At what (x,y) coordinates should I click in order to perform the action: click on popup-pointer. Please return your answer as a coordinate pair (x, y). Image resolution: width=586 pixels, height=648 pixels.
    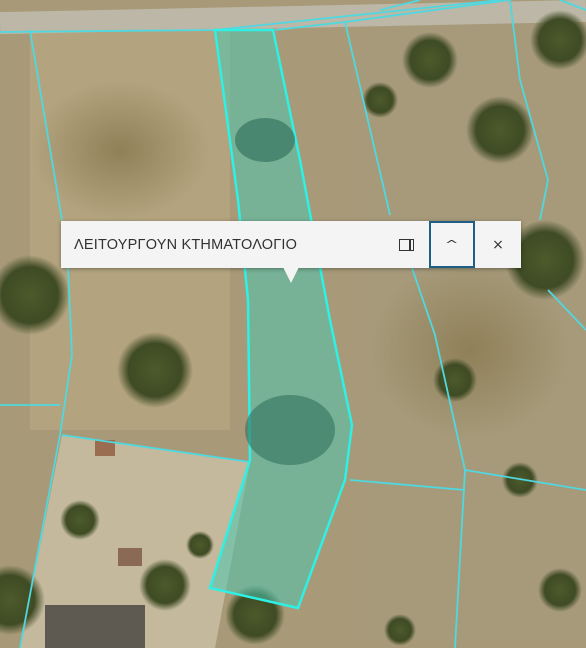
    Looking at the image, I should click on (291, 275).